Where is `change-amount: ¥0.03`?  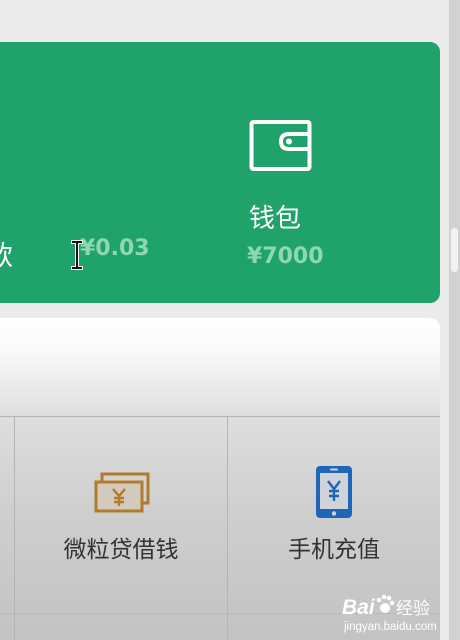 change-amount: ¥0.03 is located at coordinates (115, 248).